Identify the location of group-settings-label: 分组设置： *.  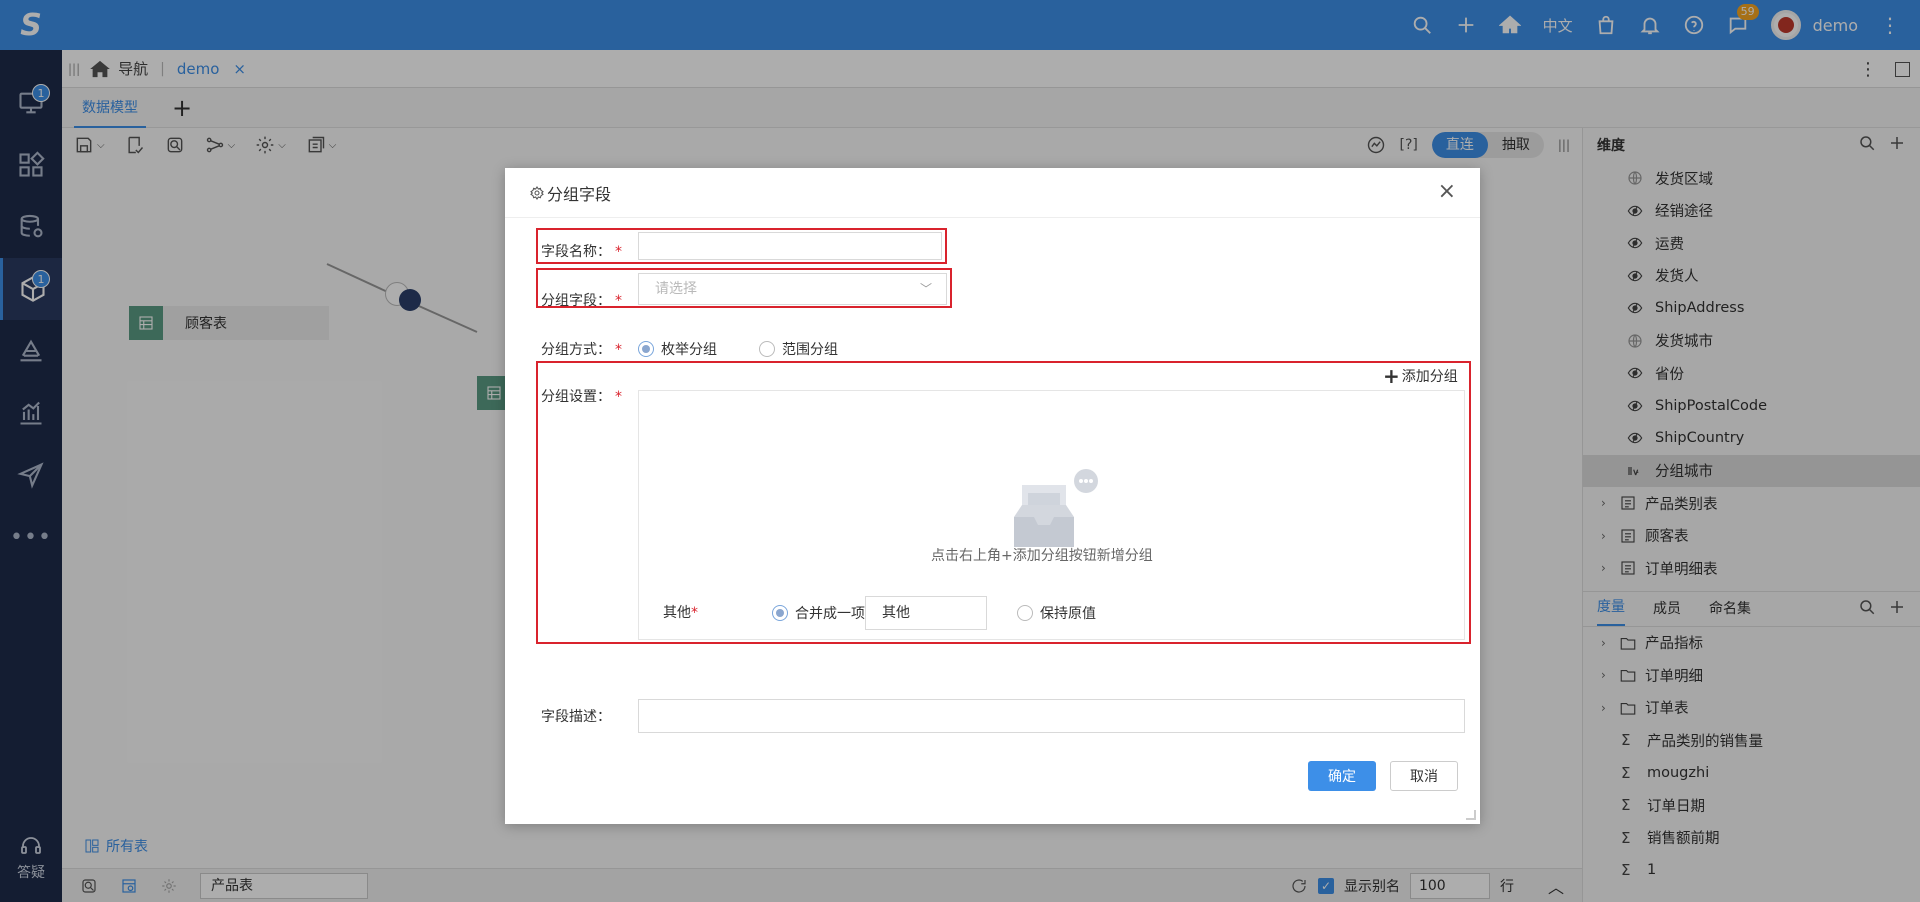
(581, 397).